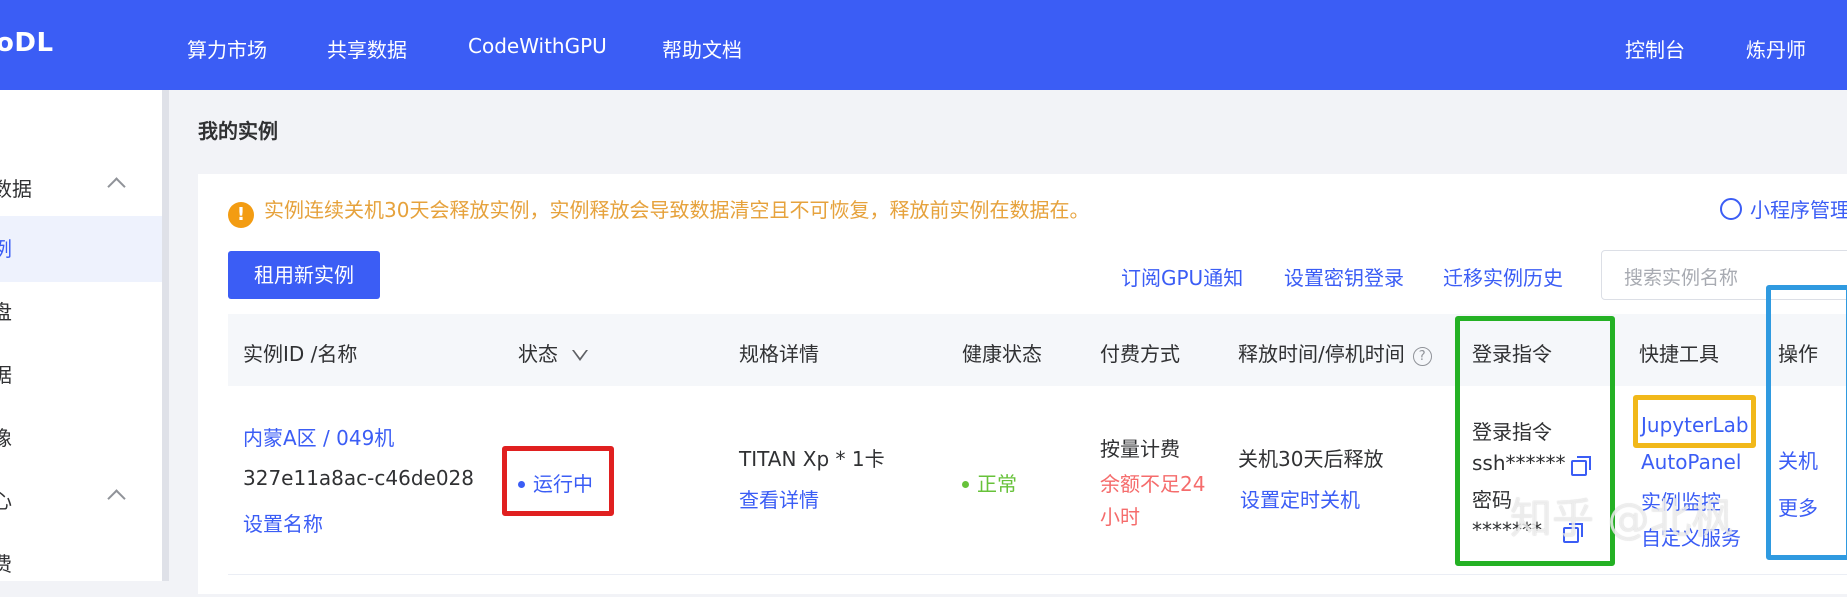  What do you see at coordinates (81, 189) in the screenshot?
I see `sidebar-item-data-group: 数据` at bounding box center [81, 189].